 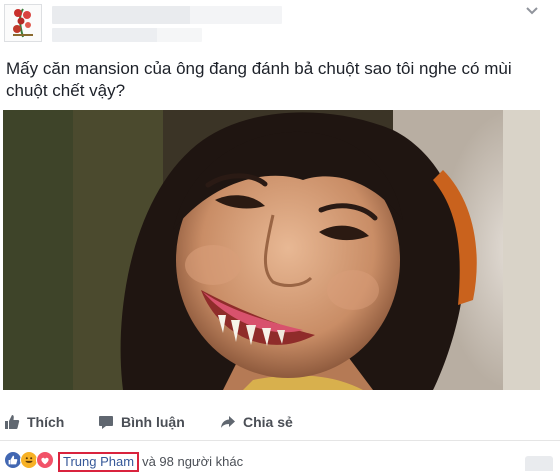 What do you see at coordinates (12, 422) in the screenshot?
I see `thumbs-up-icon` at bounding box center [12, 422].